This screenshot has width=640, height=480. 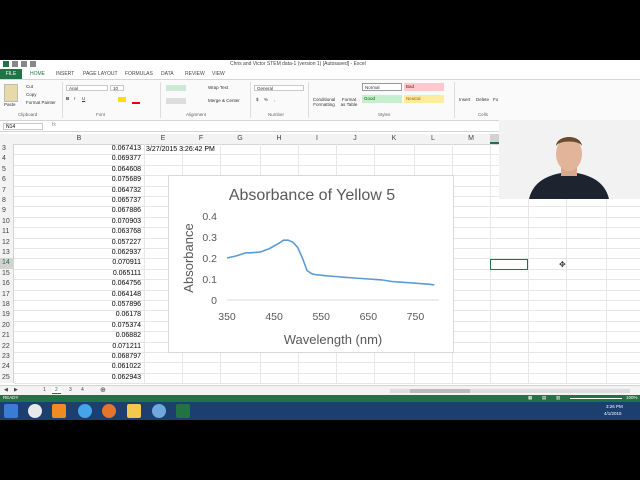 What do you see at coordinates (440, 391) in the screenshot?
I see `scrollbar-thumb` at bounding box center [440, 391].